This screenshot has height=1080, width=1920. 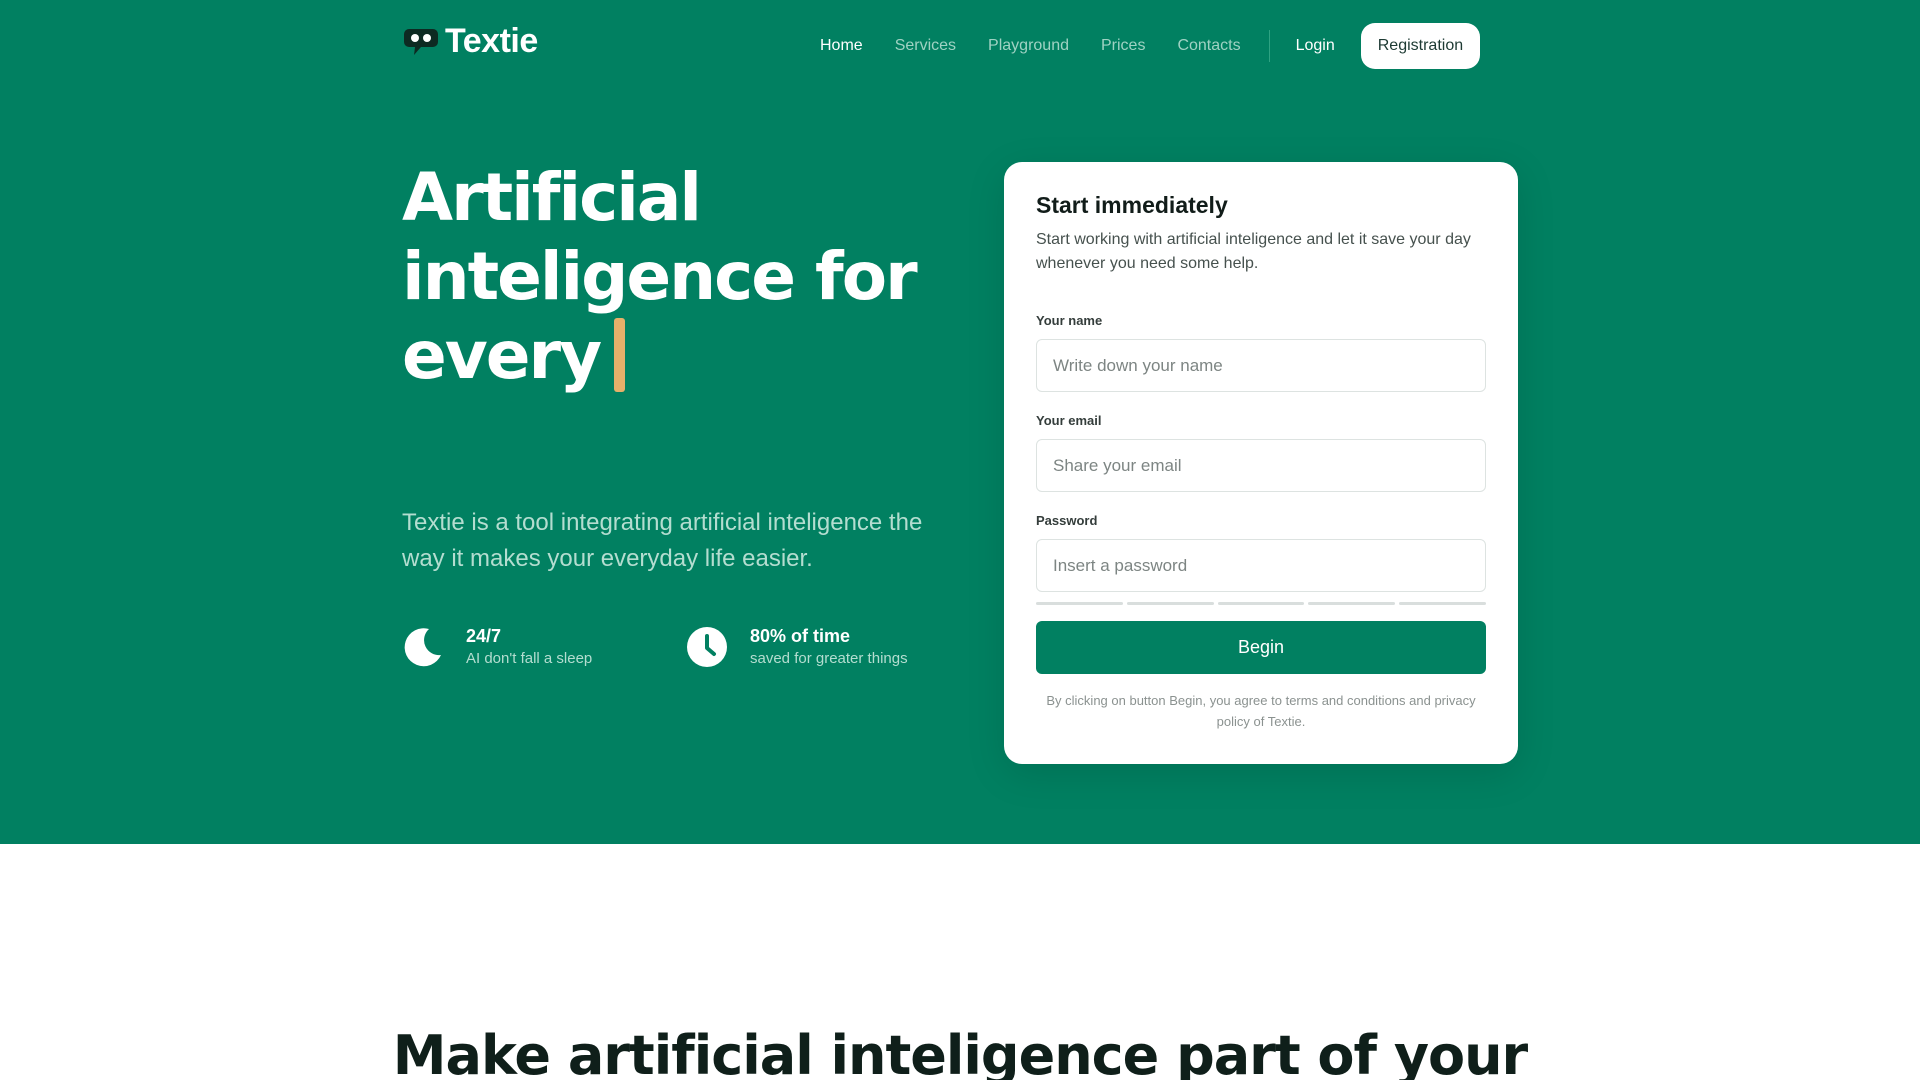 I want to click on feature-availability: 24/7 AI don't fall a sleep, so click(x=497, y=647).